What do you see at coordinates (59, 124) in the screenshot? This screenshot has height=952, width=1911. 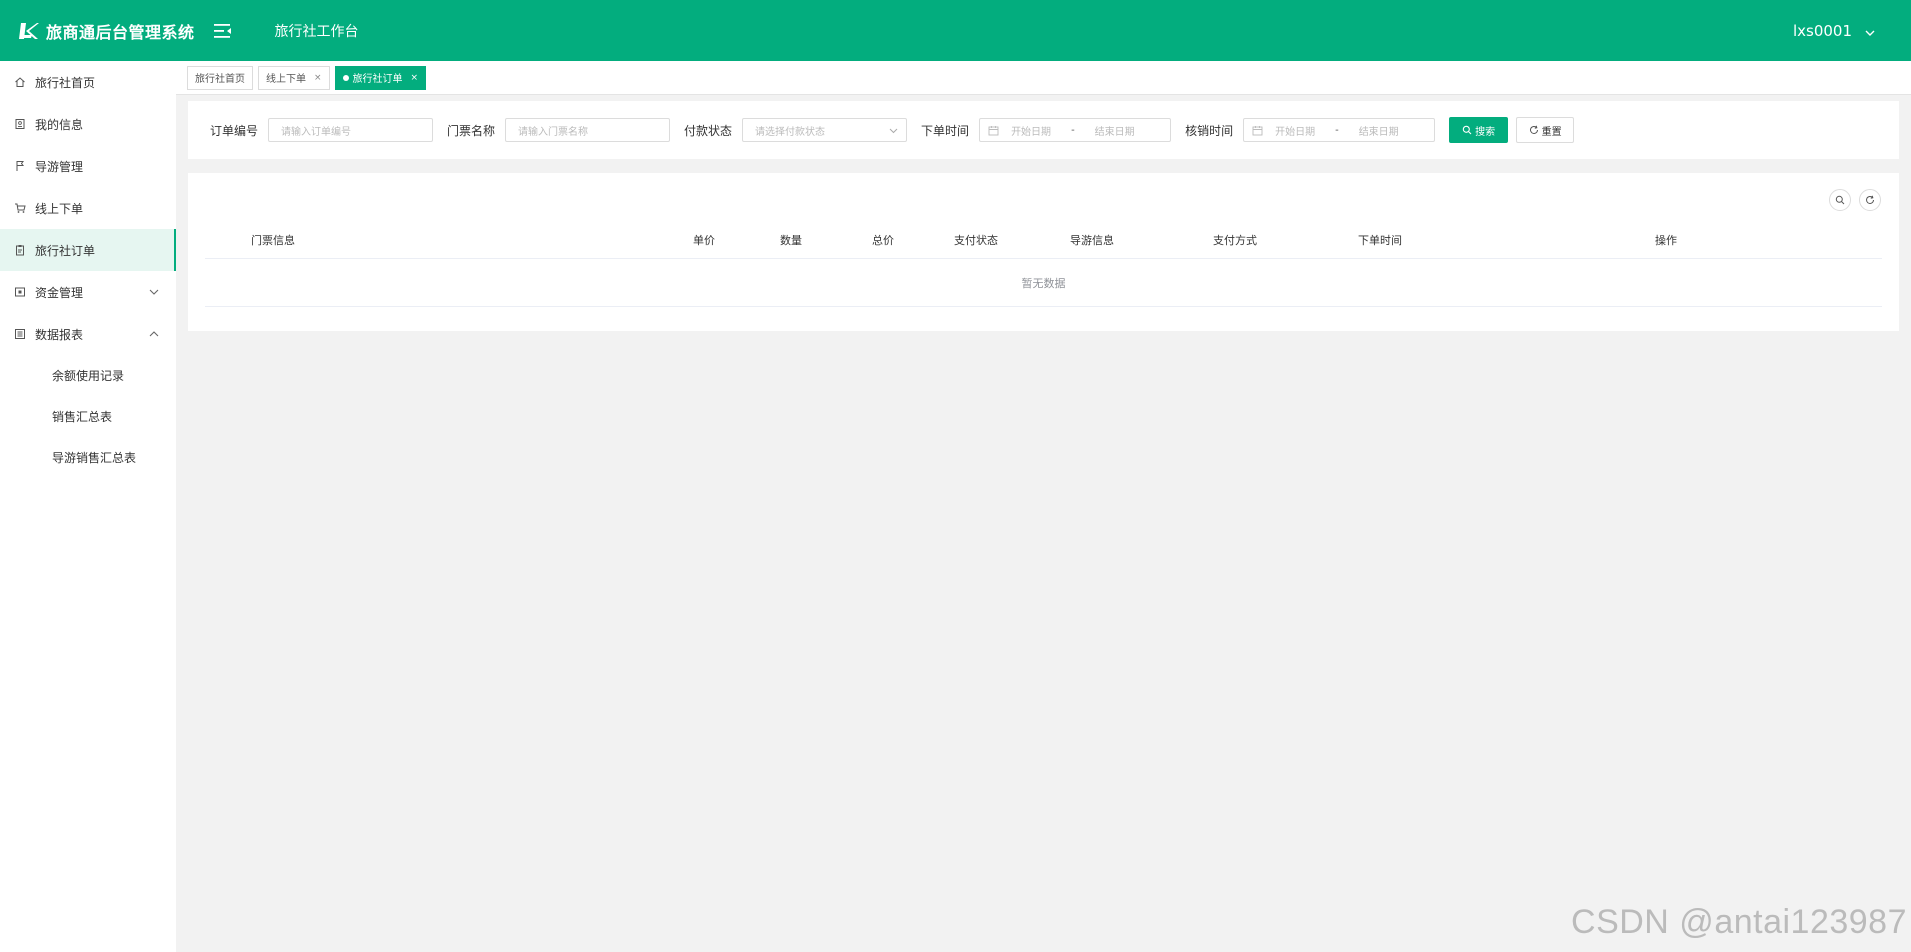 I see `sidebar-item-label: 我的信息` at bounding box center [59, 124].